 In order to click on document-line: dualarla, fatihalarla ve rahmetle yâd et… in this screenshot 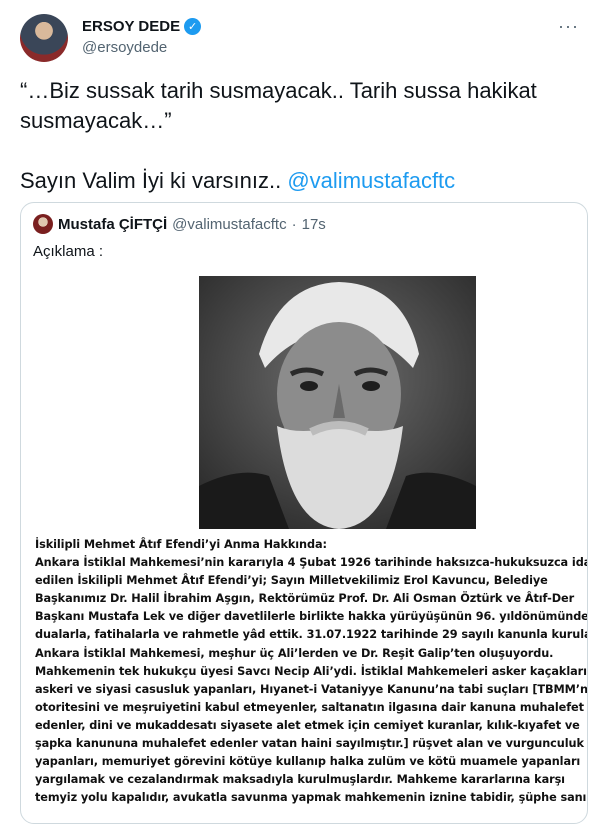, I will do `click(311, 635)`.